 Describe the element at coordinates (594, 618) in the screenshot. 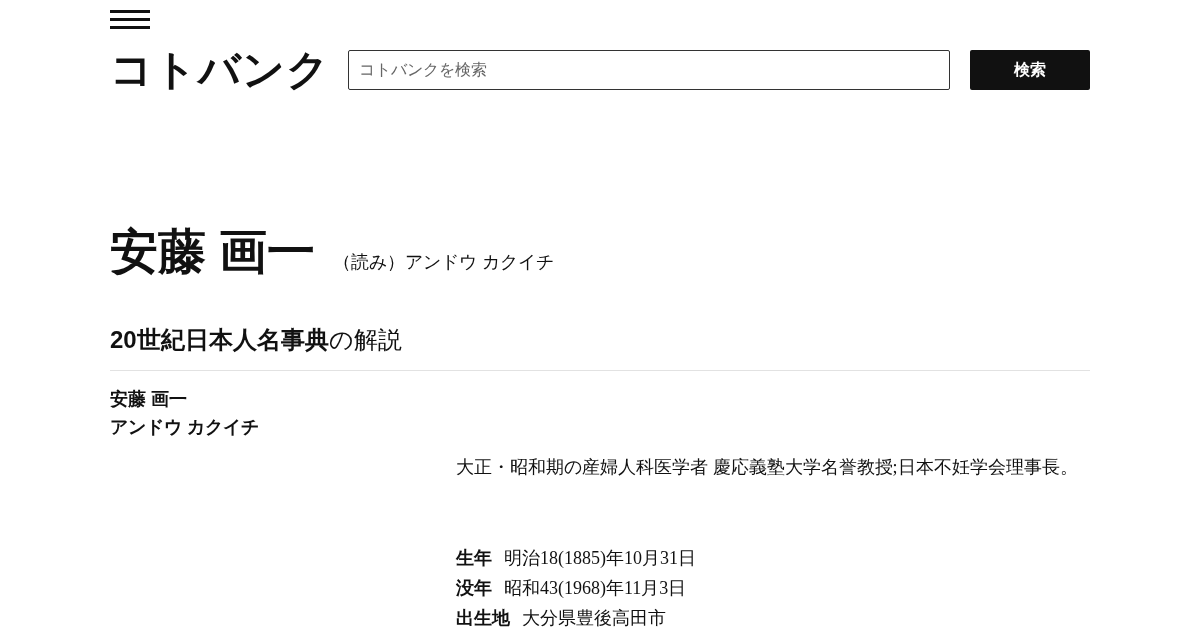

I see `fact-value: 大分県豊後高田市` at that location.